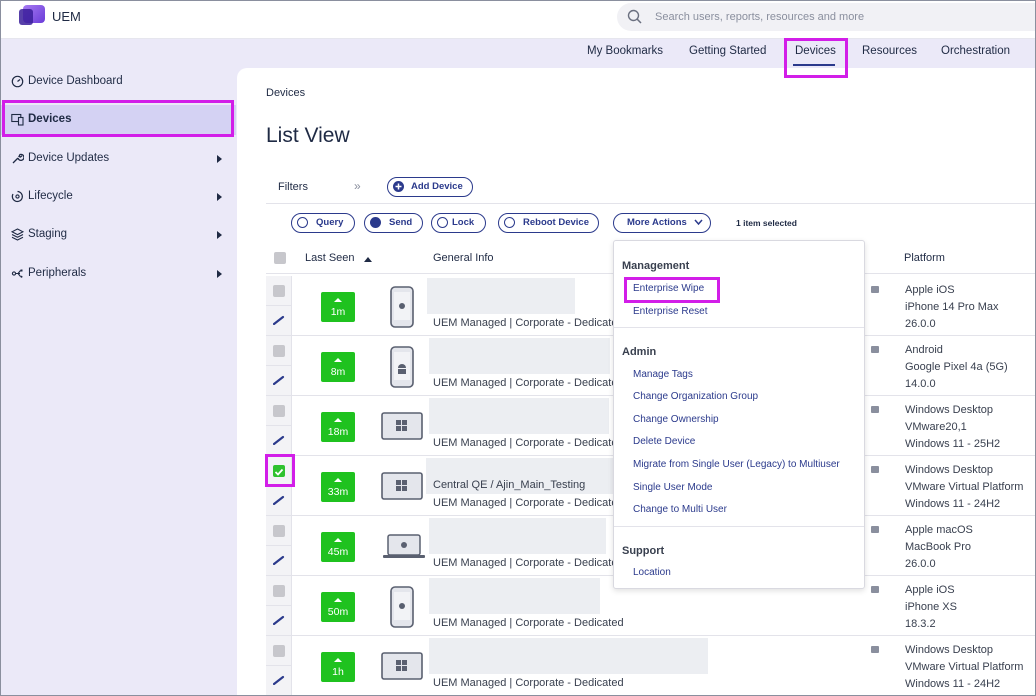 This screenshot has height=696, width=1036. Describe the element at coordinates (680, 509) in the screenshot. I see `menu-item-change-to-multi-user: Change to Multi User` at that location.